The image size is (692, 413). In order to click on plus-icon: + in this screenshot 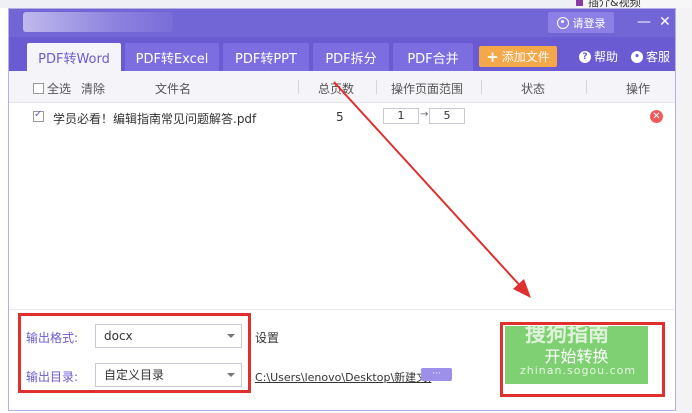, I will do `click(492, 56)`.